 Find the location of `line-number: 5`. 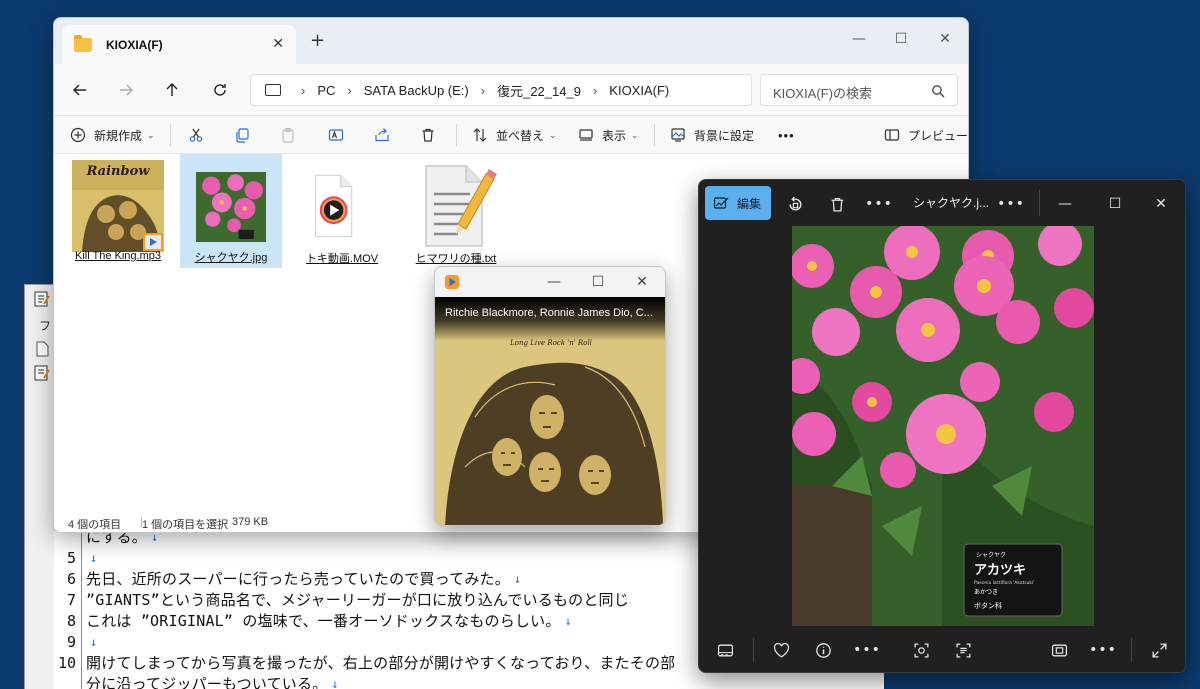

line-number: 5 is located at coordinates (71, 557).